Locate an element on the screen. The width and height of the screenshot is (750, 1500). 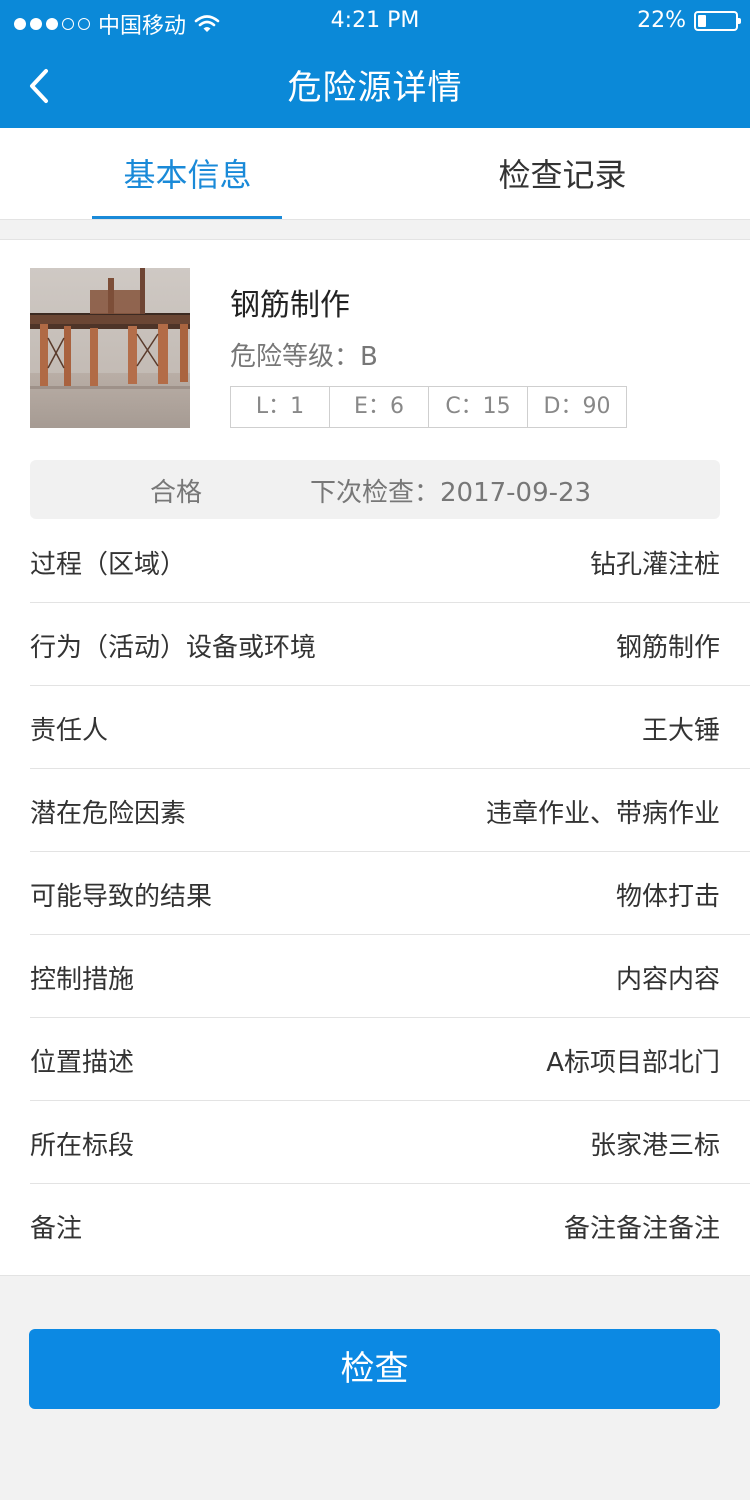
lecd-scores: L：1 E：6 C：15 D：90 is located at coordinates (428, 407).